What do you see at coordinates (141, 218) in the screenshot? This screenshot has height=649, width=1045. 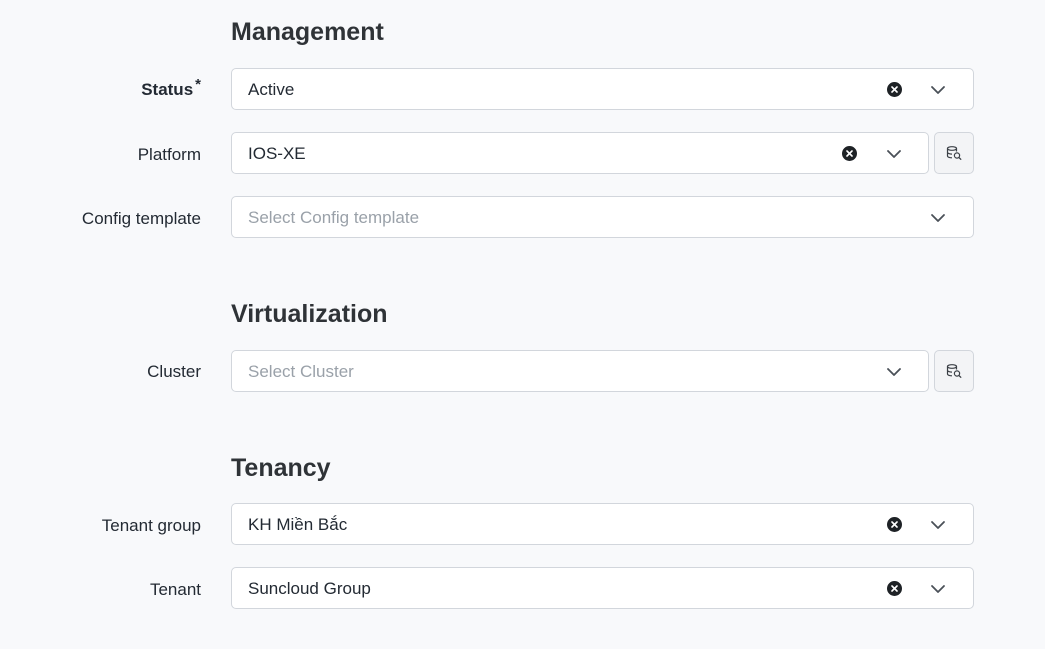 I see `config-template-label: Config template` at bounding box center [141, 218].